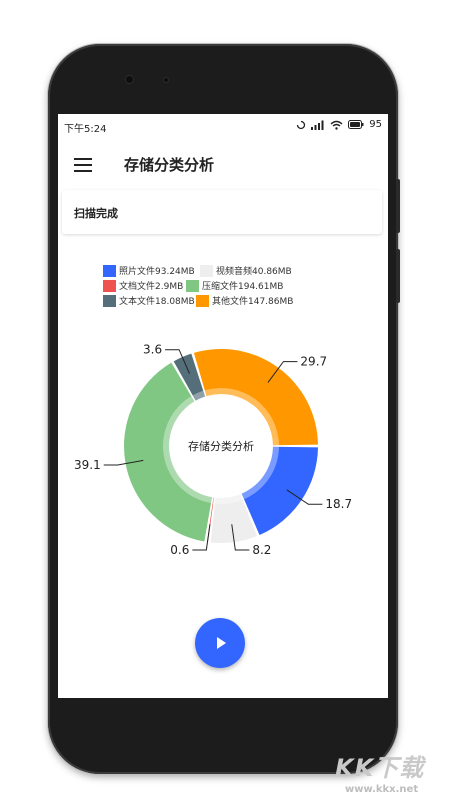 This screenshot has width=450, height=800. I want to click on legend-item: 文档文件2.9MB, so click(143, 285).